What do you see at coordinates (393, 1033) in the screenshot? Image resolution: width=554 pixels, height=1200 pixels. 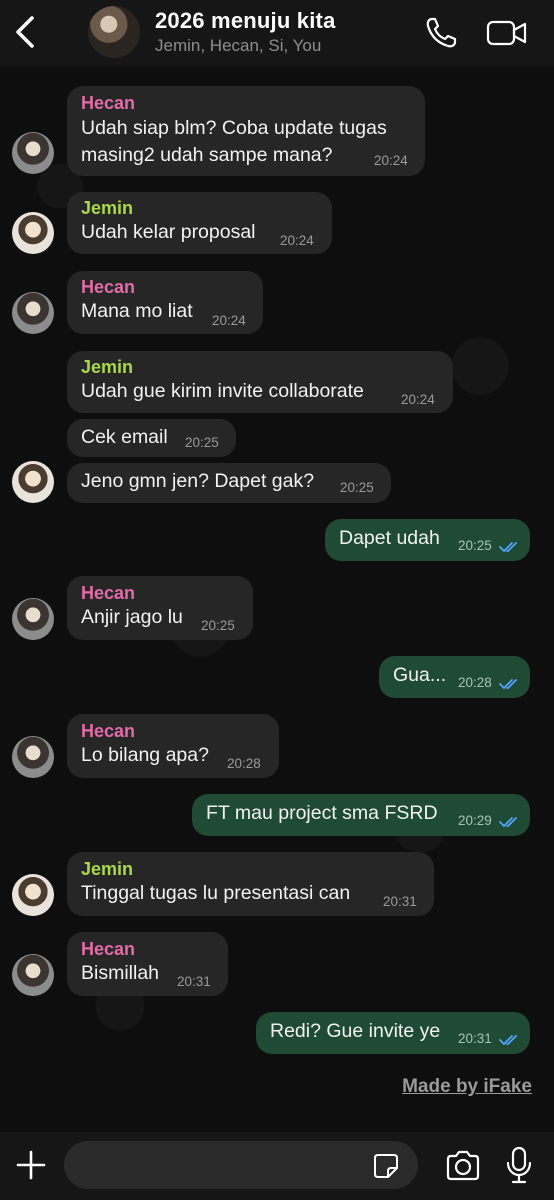 I see `message-bubble: Redi? Gue invite ye 20:31` at bounding box center [393, 1033].